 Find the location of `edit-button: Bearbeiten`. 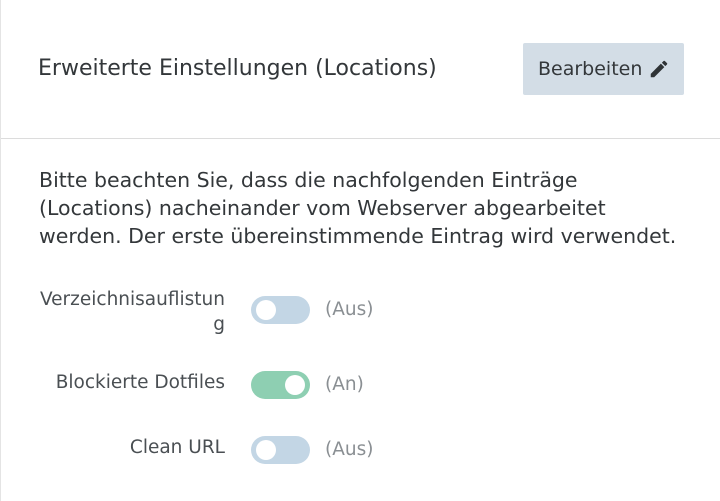

edit-button: Bearbeiten is located at coordinates (603, 69).